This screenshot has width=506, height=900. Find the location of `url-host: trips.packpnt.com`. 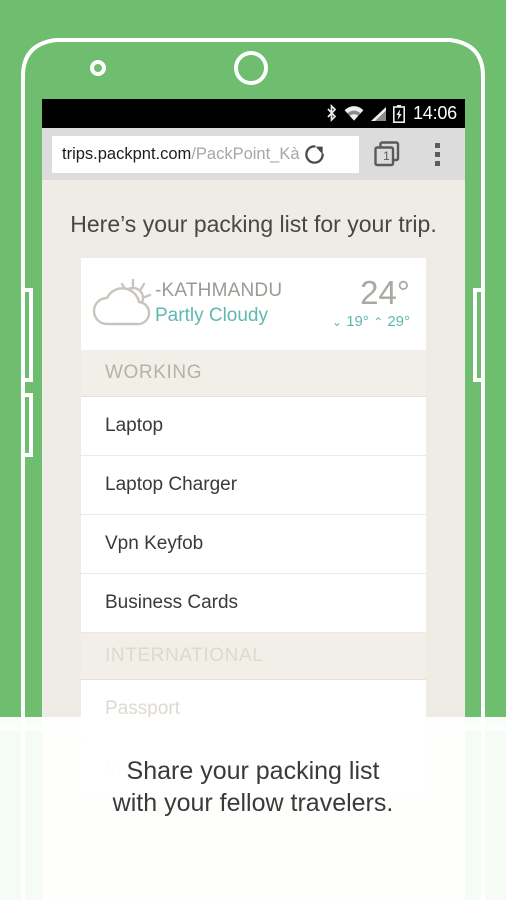

url-host: trips.packpnt.com is located at coordinates (127, 153).